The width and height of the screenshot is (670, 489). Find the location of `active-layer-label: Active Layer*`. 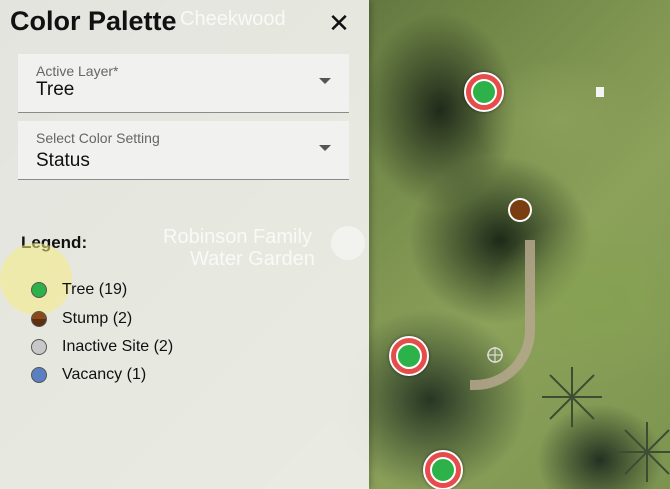

active-layer-label: Active Layer* is located at coordinates (77, 71).